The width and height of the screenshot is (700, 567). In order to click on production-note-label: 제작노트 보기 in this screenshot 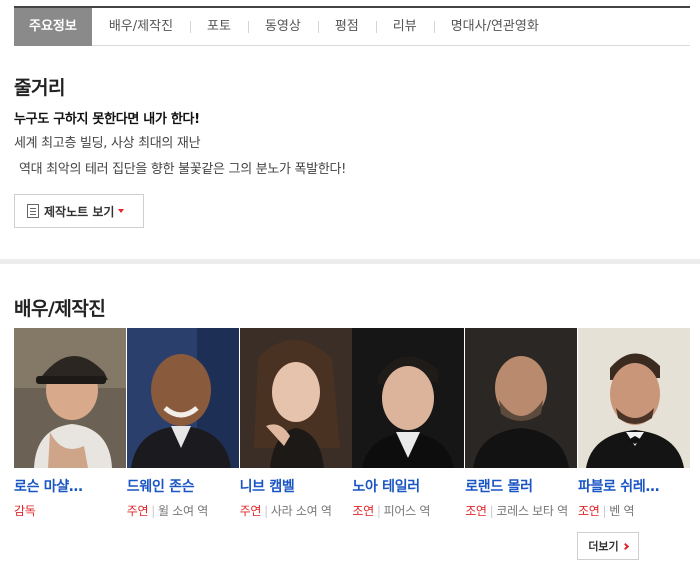, I will do `click(79, 211)`.